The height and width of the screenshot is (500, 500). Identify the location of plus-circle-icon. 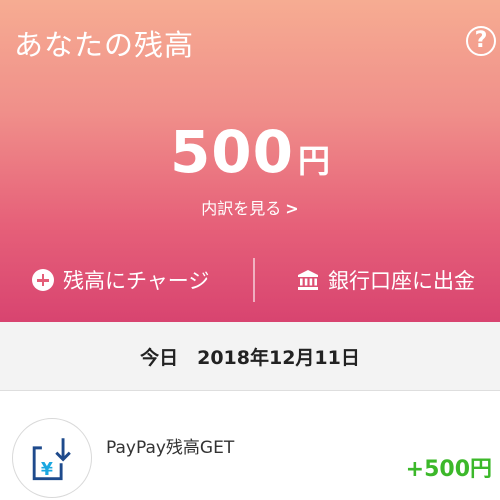
(43, 280).